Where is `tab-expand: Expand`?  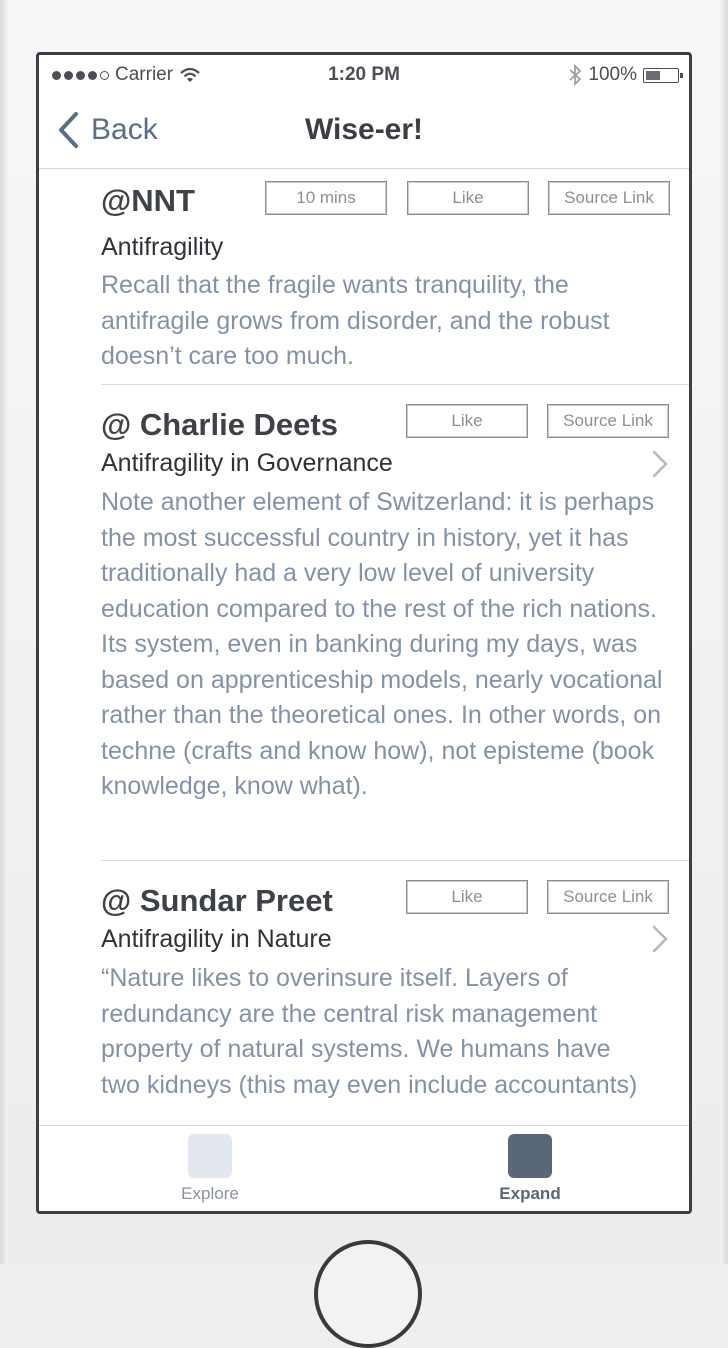 tab-expand: Expand is located at coordinates (530, 1169).